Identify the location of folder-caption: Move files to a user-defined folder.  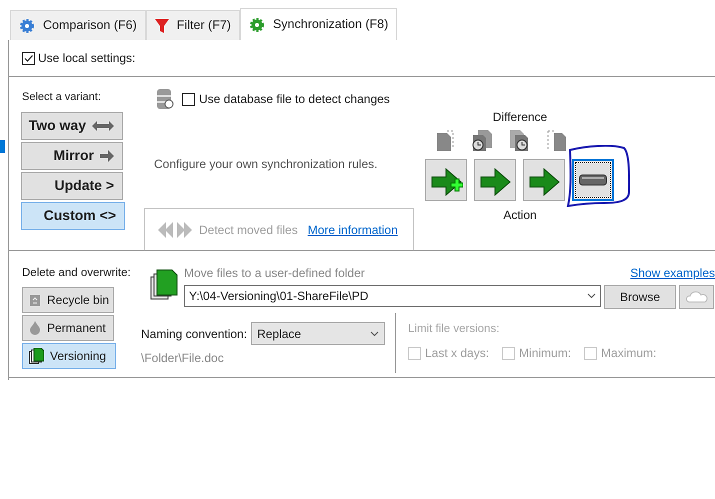
(274, 273).